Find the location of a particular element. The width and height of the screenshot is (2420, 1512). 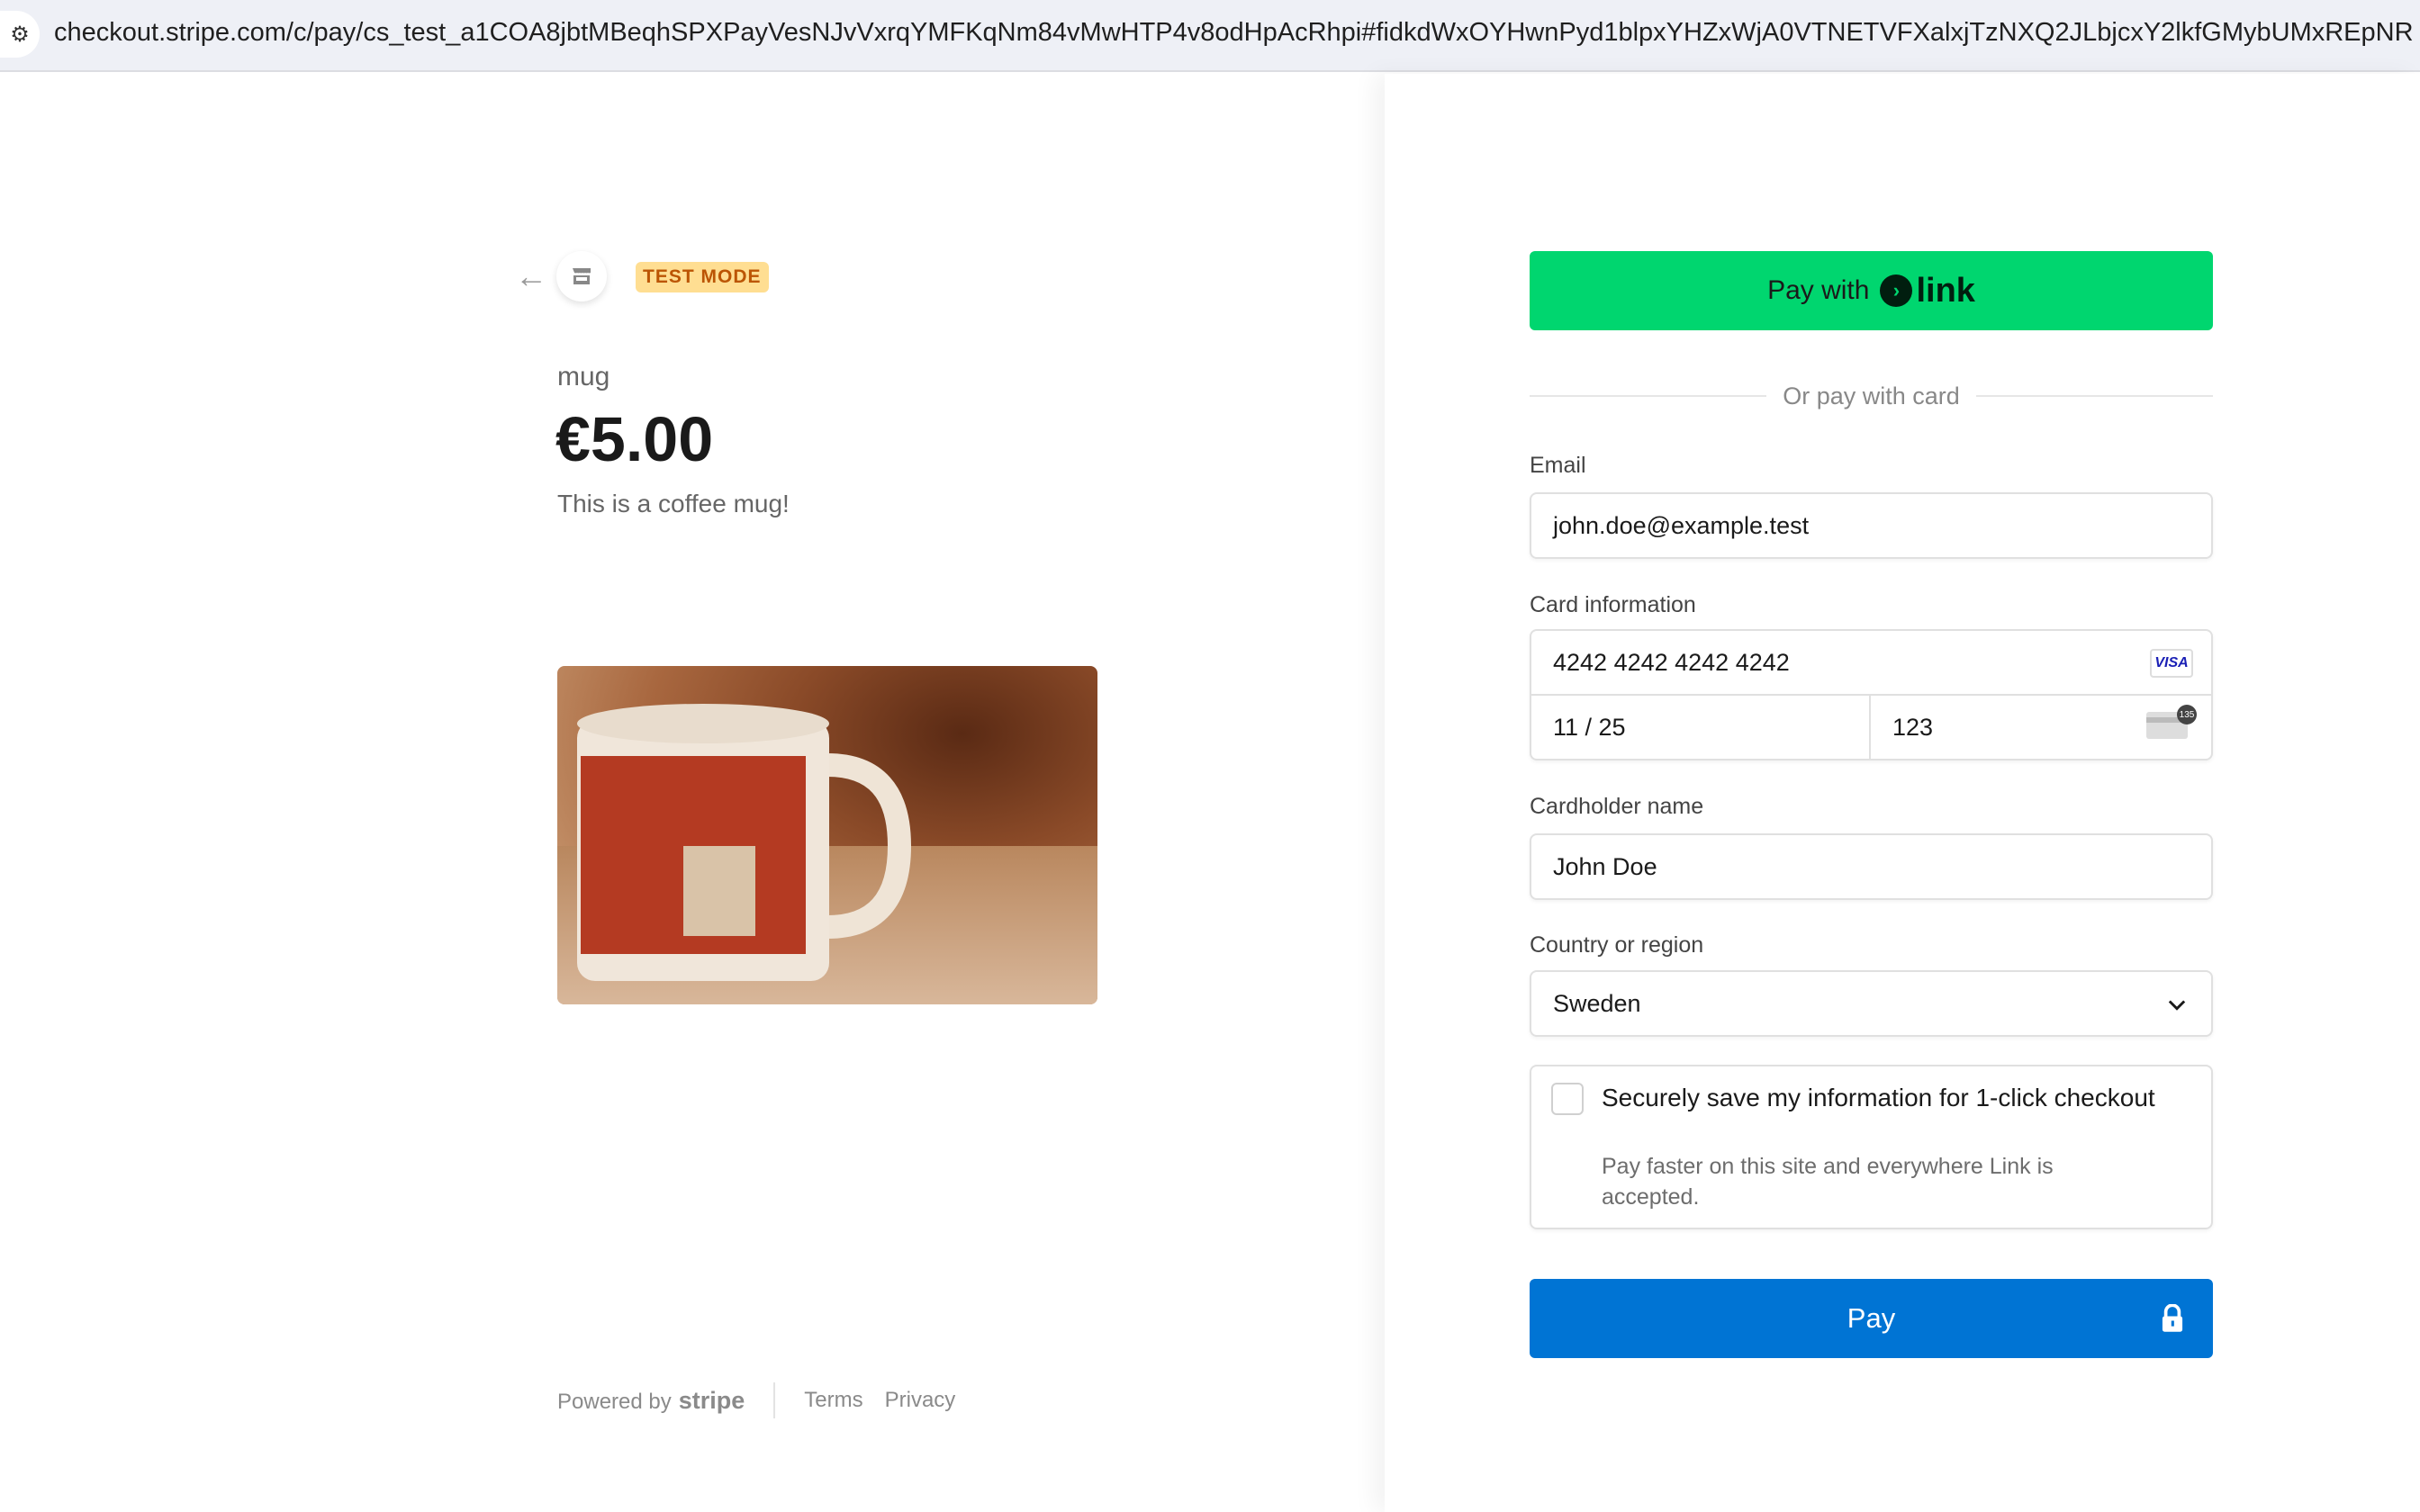

country-label: Country or region is located at coordinates (1617, 945).